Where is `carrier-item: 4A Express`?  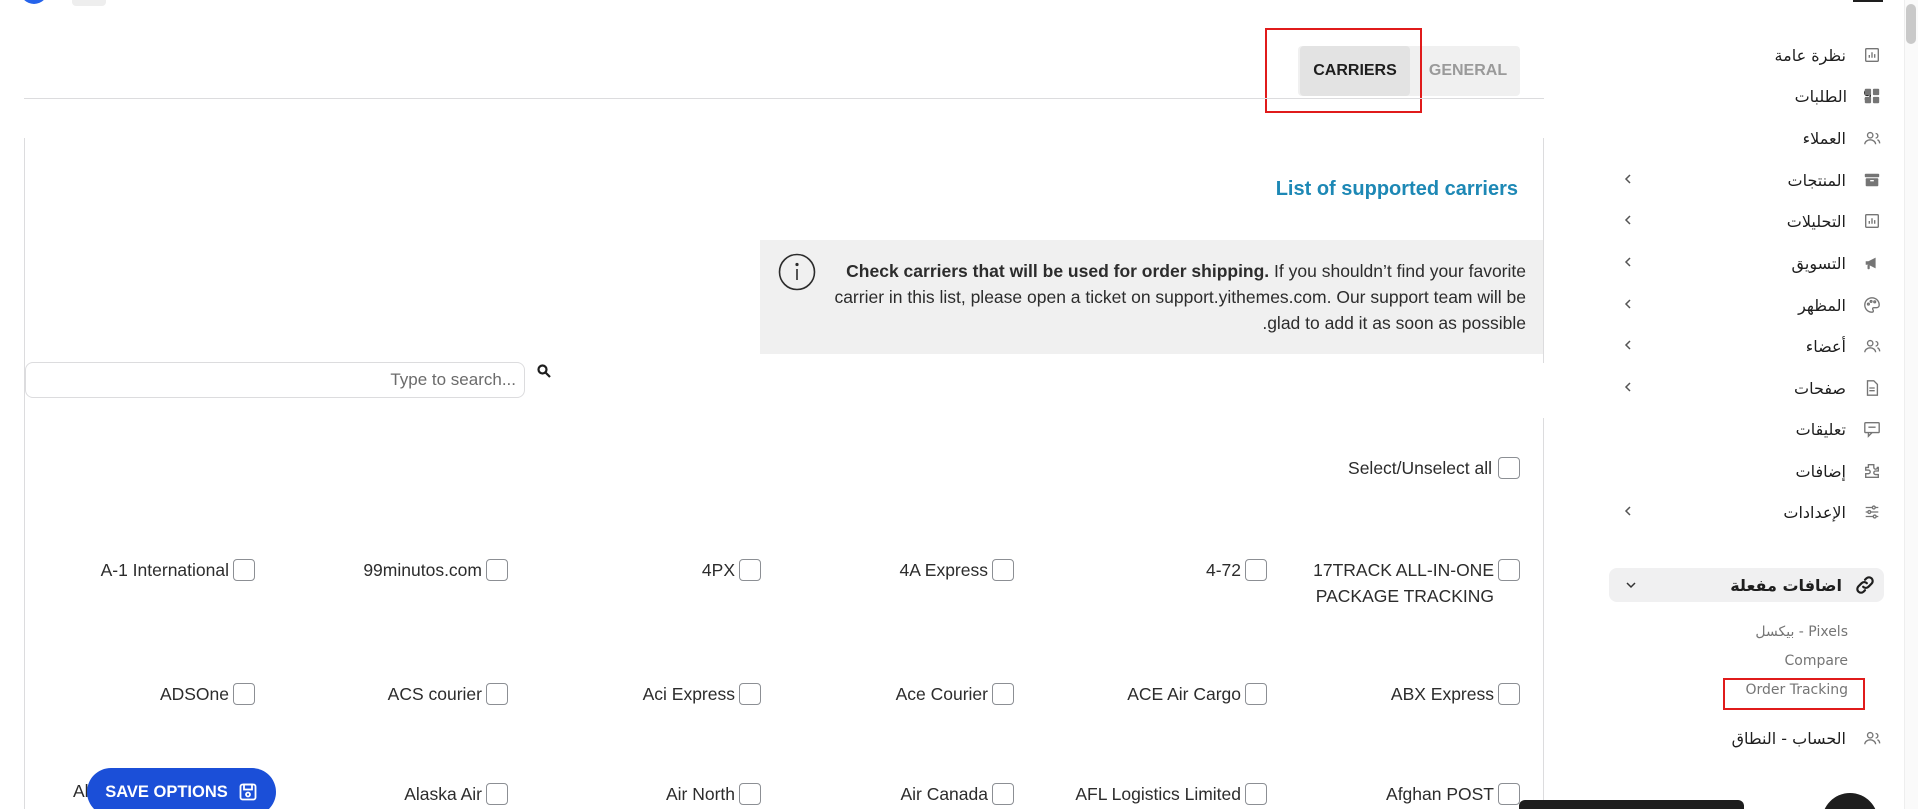 carrier-item: 4A Express is located at coordinates (889, 570).